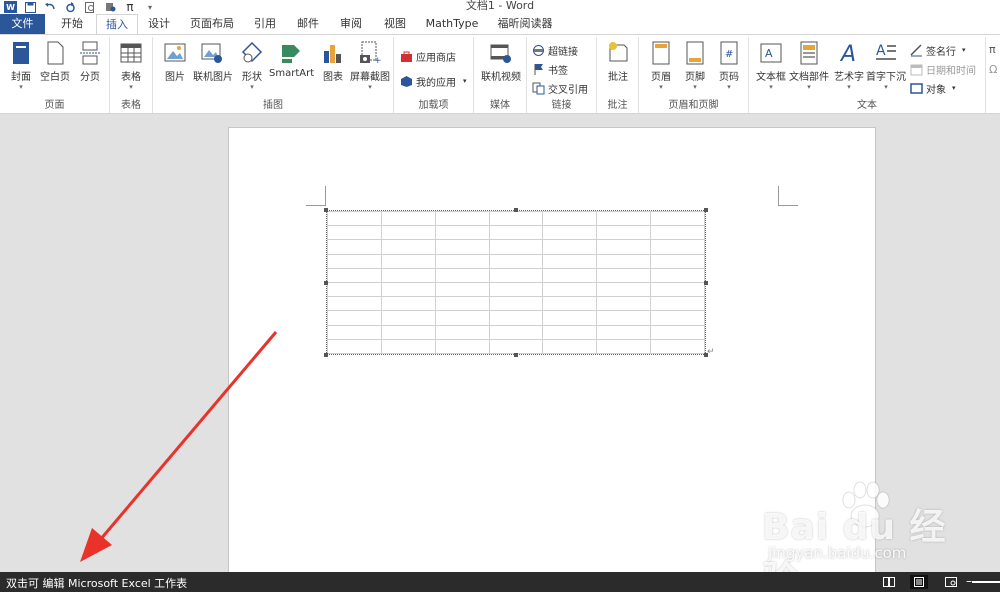  What do you see at coordinates (159, 24) in the screenshot?
I see `tab-design: 设计` at bounding box center [159, 24].